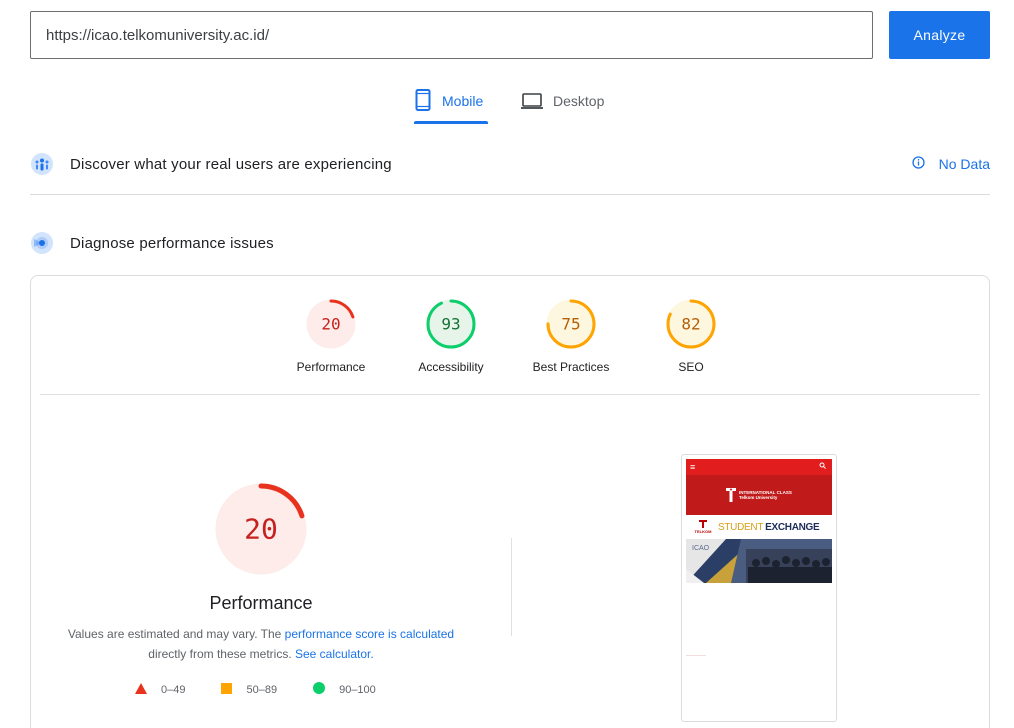 The width and height of the screenshot is (1014, 728). I want to click on gauge-score-value: 93, so click(450, 324).